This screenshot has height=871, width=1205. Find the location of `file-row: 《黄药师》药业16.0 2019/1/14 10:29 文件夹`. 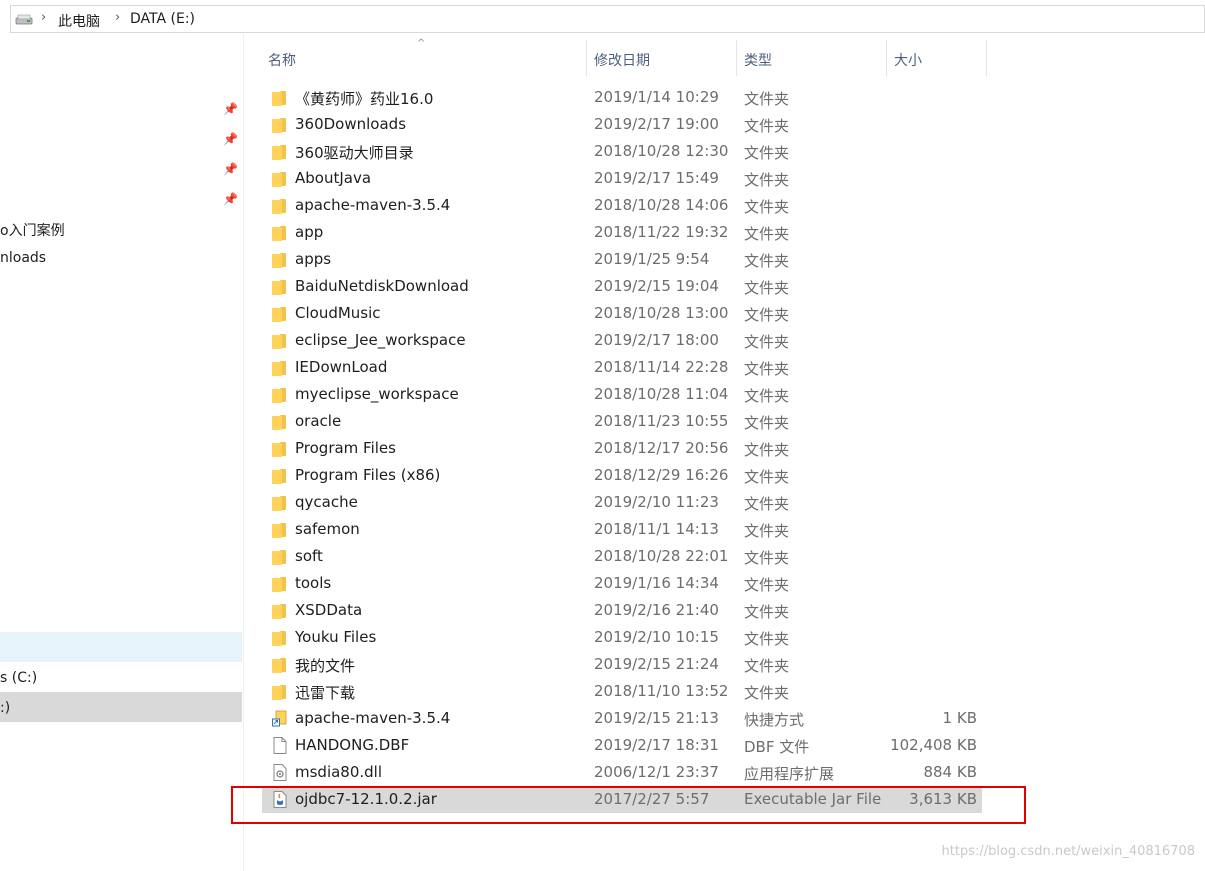

file-row: 《黄药师》药业16.0 2019/1/14 10:29 文件夹 is located at coordinates (622, 97).